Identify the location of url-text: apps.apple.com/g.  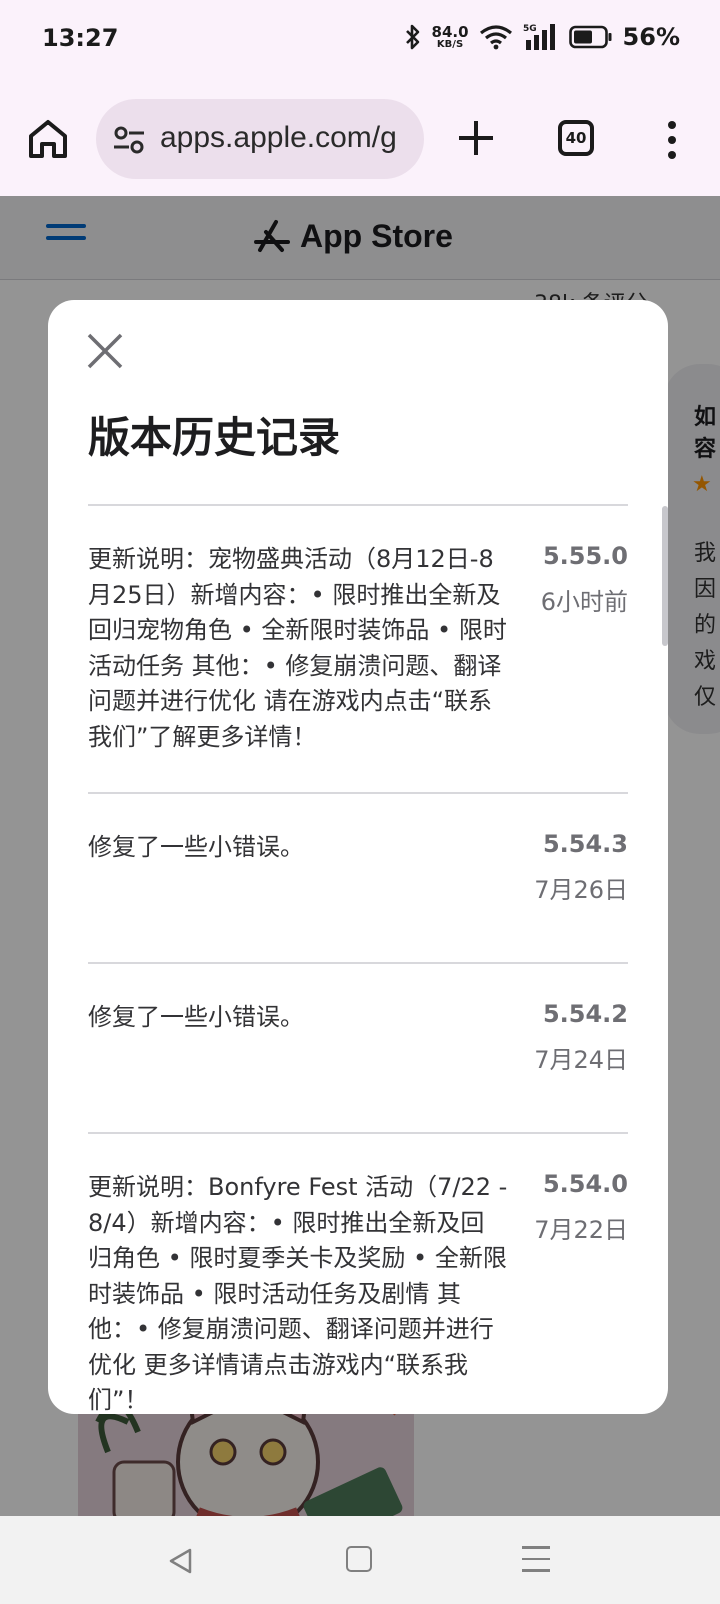
(278, 137).